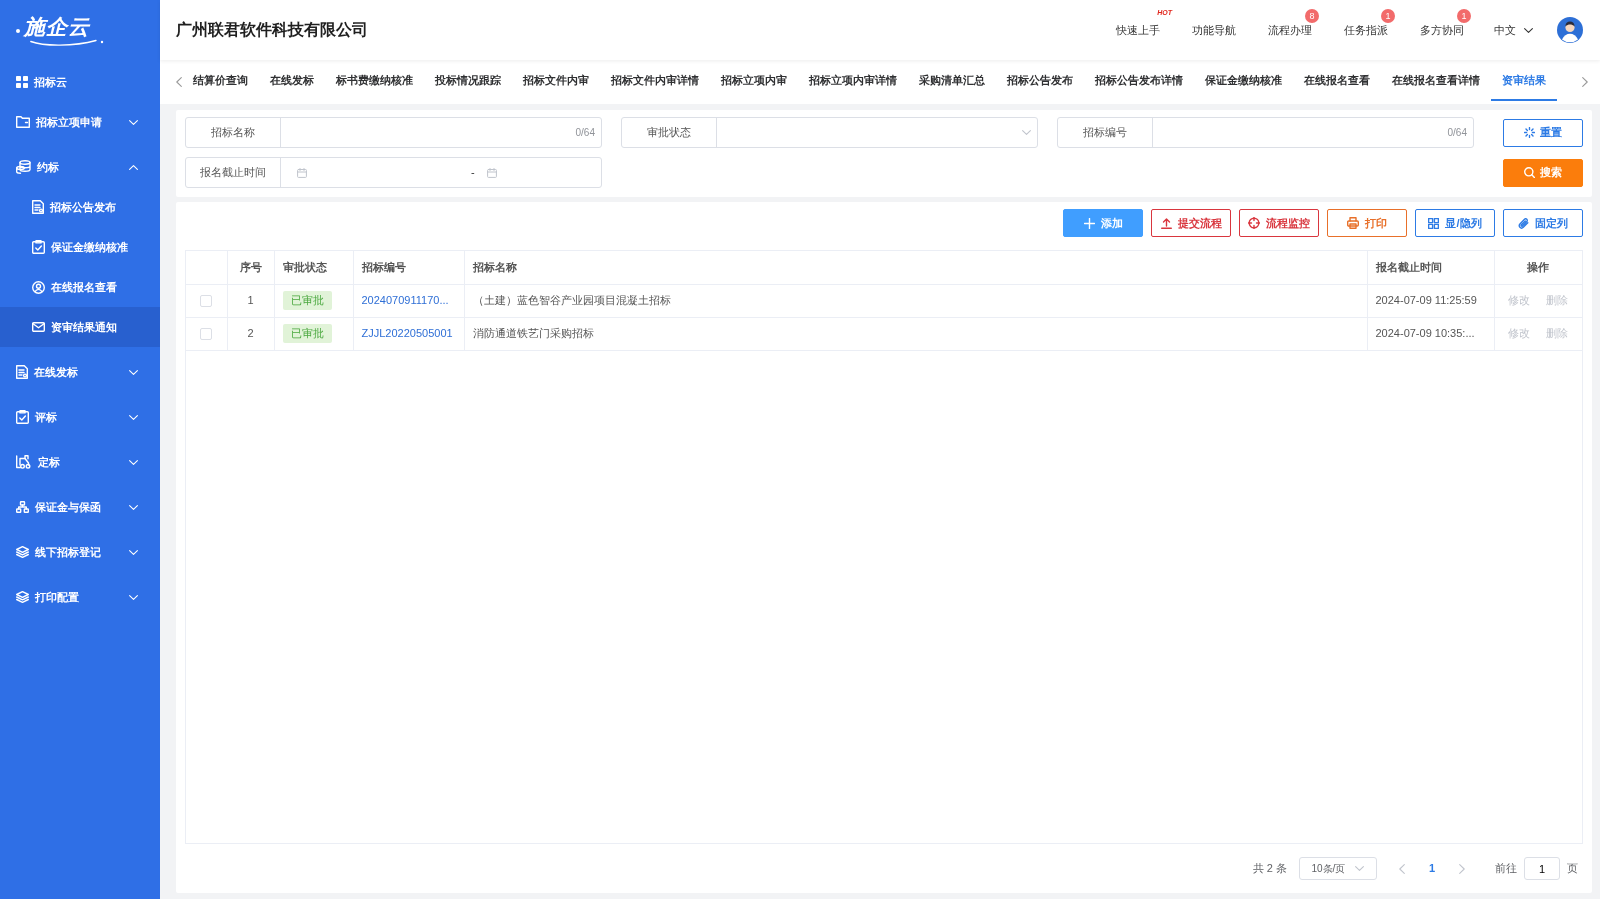 The image size is (1600, 899). What do you see at coordinates (179, 81) in the screenshot?
I see `chevron-left-icon` at bounding box center [179, 81].